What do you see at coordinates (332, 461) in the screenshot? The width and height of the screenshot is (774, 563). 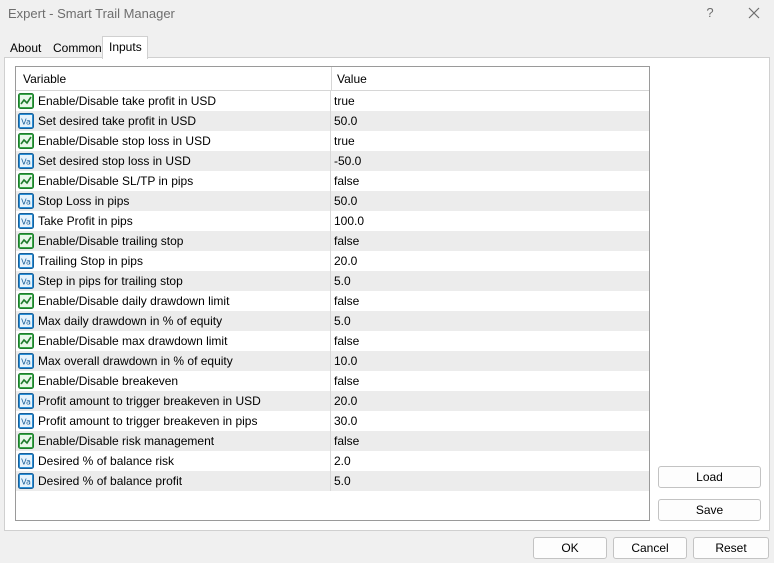 I see `table-row: Va Desired % of balance risk 2.0` at bounding box center [332, 461].